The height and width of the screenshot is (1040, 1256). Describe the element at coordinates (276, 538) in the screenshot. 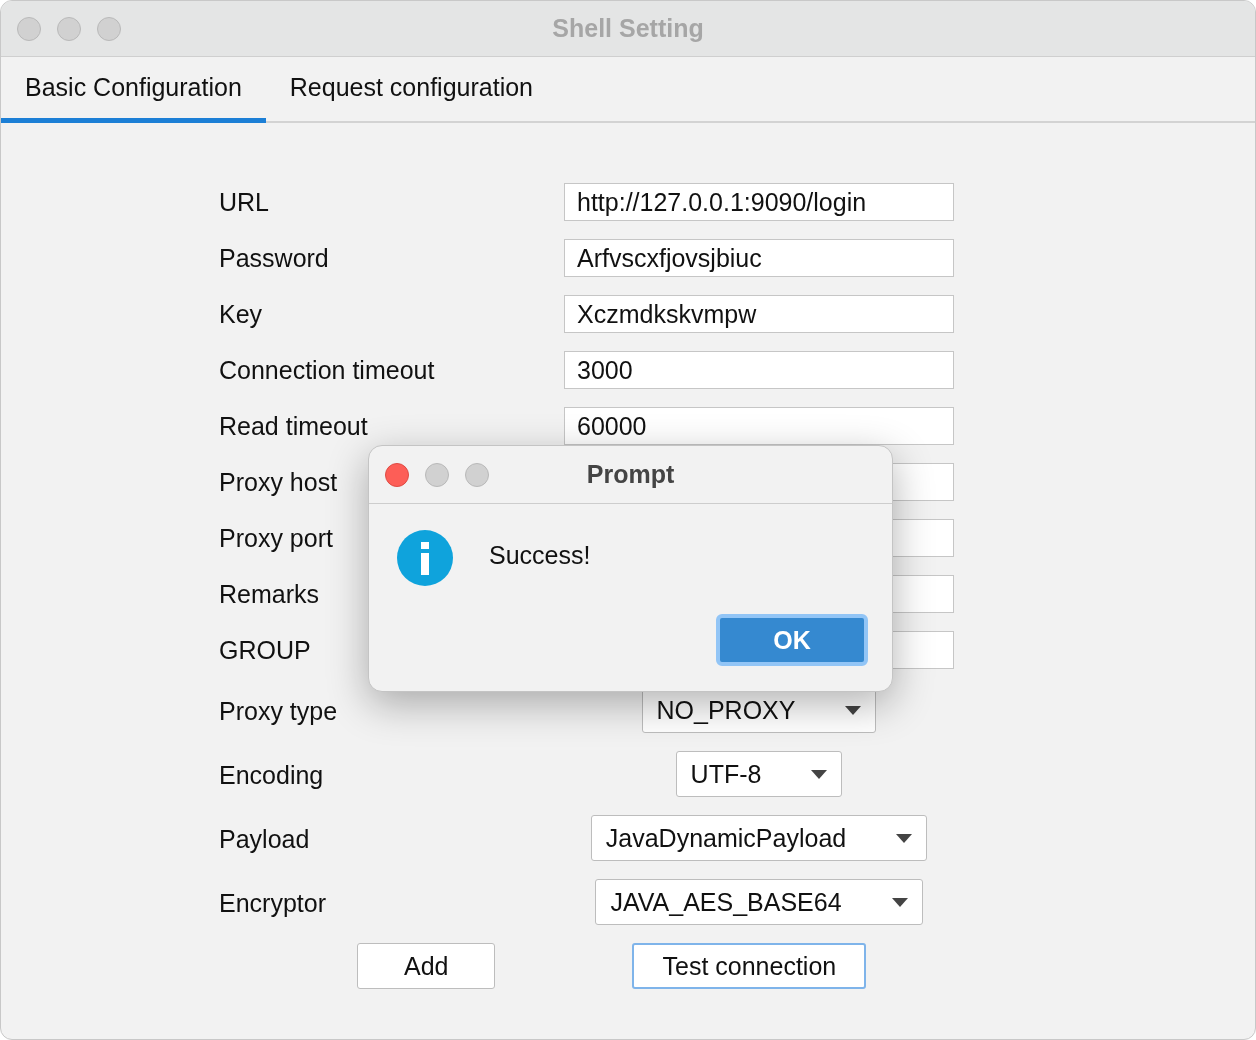

I see `field-label: Proxy port` at that location.